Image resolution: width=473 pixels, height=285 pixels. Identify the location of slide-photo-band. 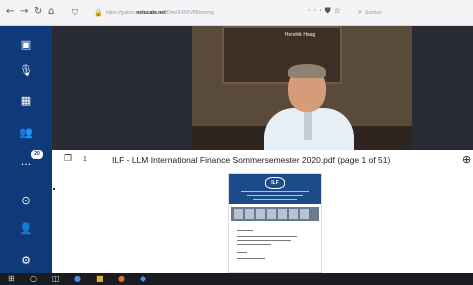
(275, 214).